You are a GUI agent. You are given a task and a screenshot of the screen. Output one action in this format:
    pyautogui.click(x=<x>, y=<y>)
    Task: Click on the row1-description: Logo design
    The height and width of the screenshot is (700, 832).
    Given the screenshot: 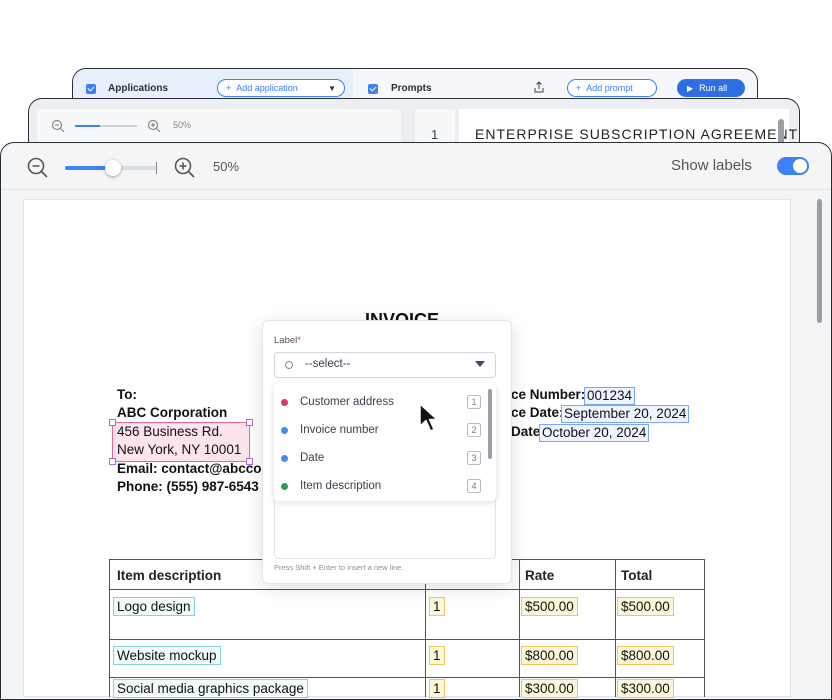 What is the action you would take?
    pyautogui.click(x=154, y=606)
    